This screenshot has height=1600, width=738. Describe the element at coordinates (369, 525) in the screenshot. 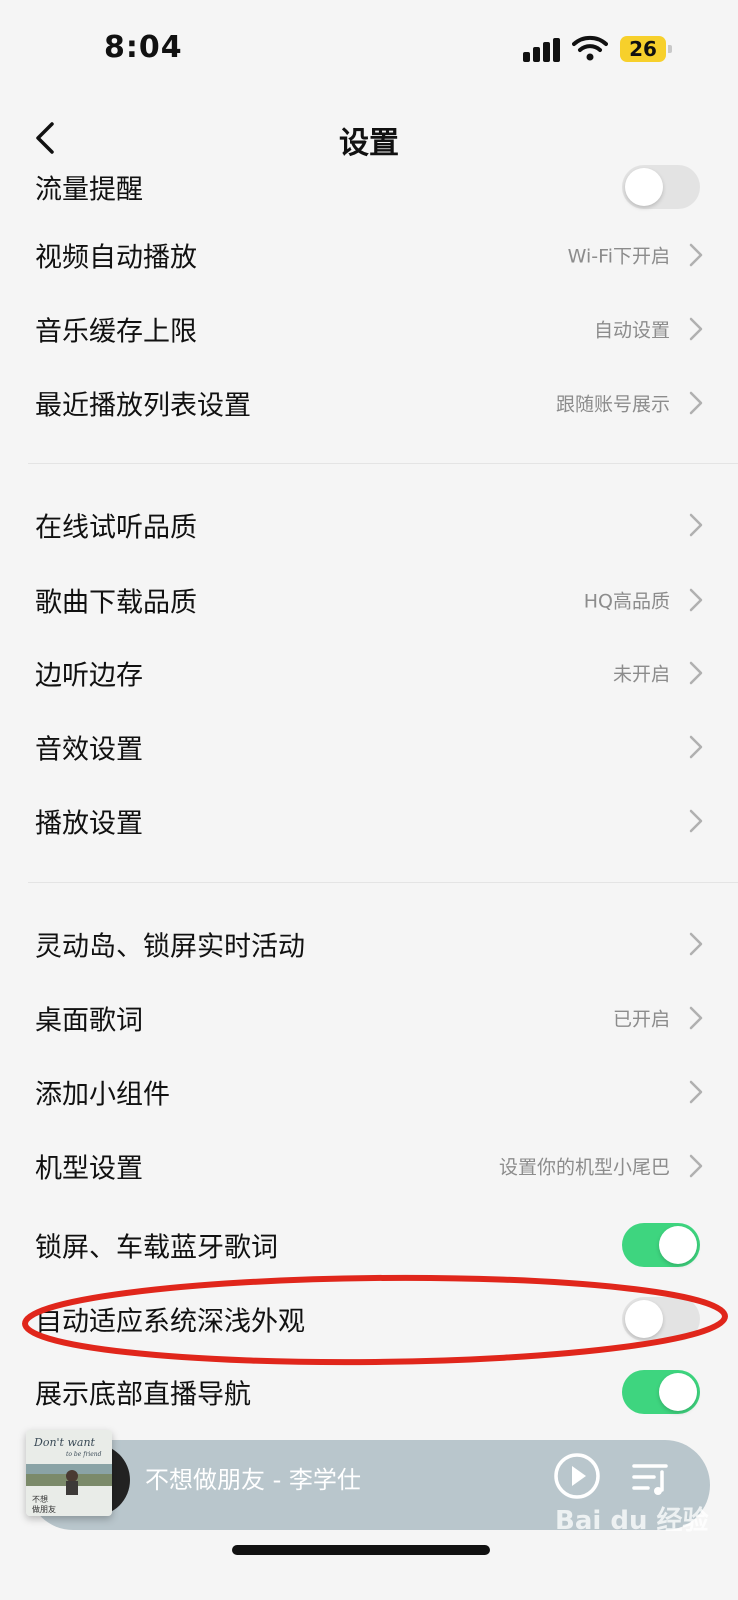

I see `row-online-quality: 在线试听品质` at that location.